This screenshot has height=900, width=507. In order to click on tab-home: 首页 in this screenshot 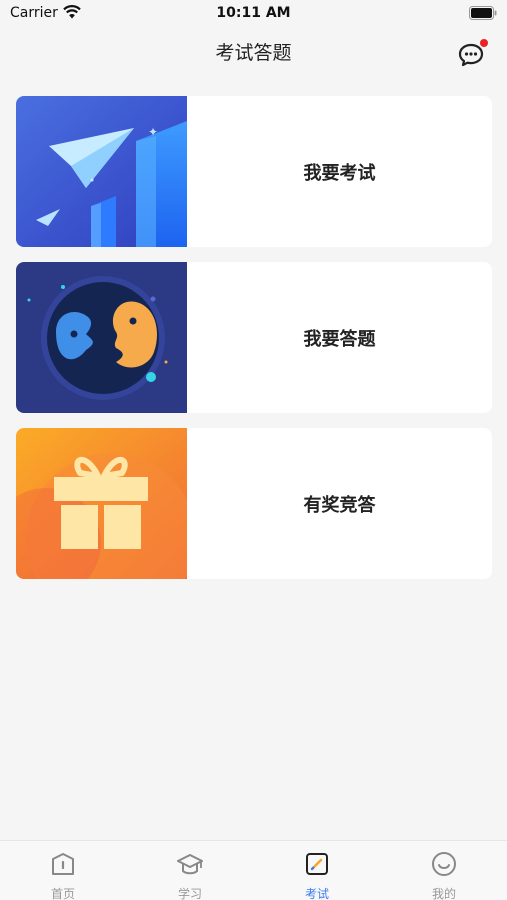, I will do `click(63, 870)`.